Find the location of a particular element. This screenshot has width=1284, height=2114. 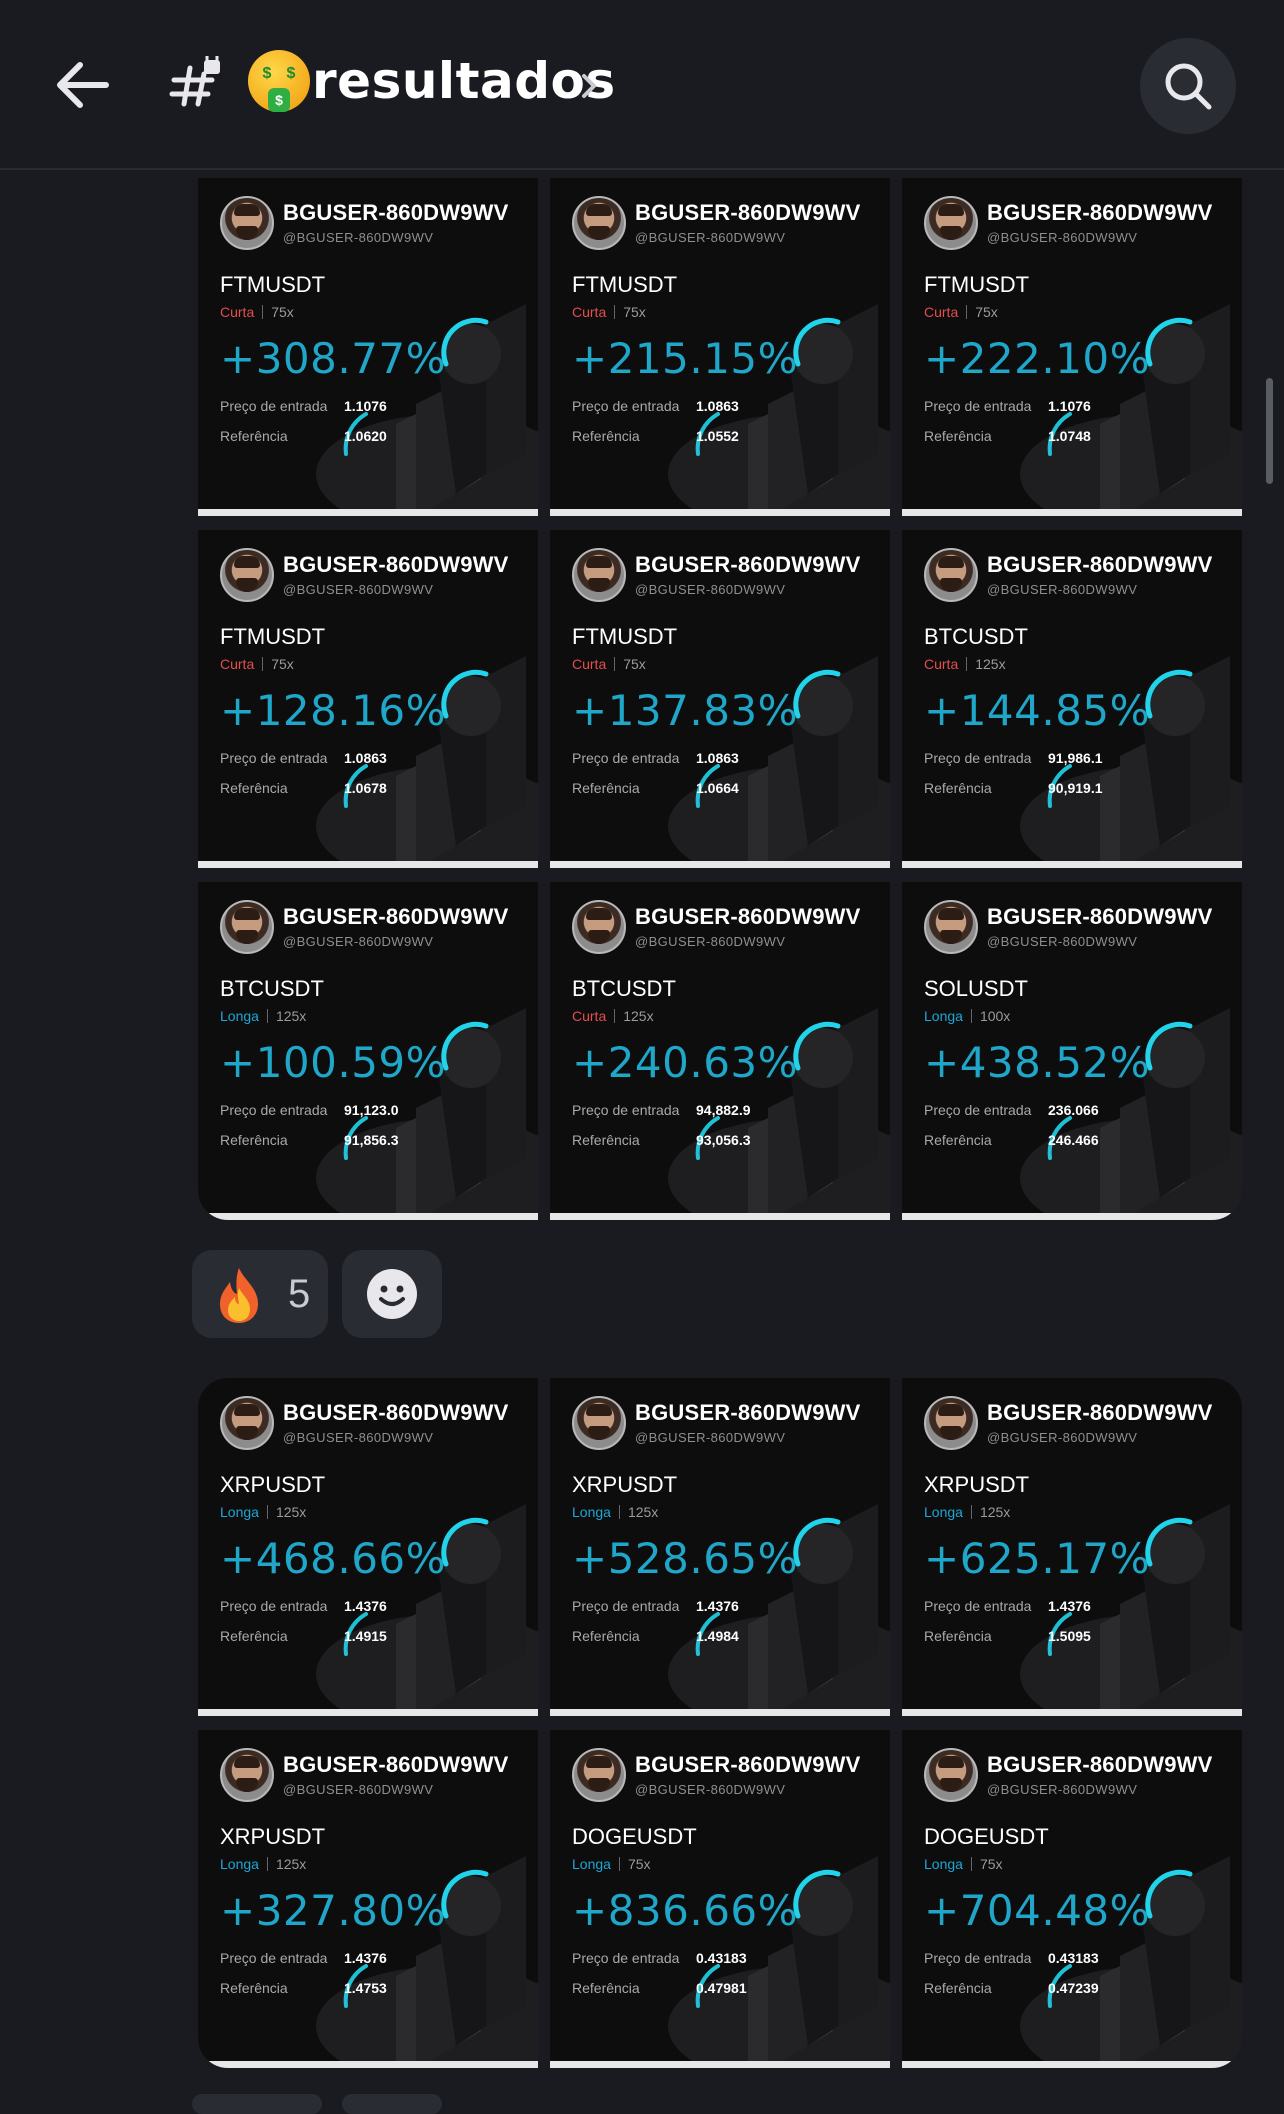

entry-price-row: Preço de entrada 91,986.1 is located at coordinates (1013, 758).